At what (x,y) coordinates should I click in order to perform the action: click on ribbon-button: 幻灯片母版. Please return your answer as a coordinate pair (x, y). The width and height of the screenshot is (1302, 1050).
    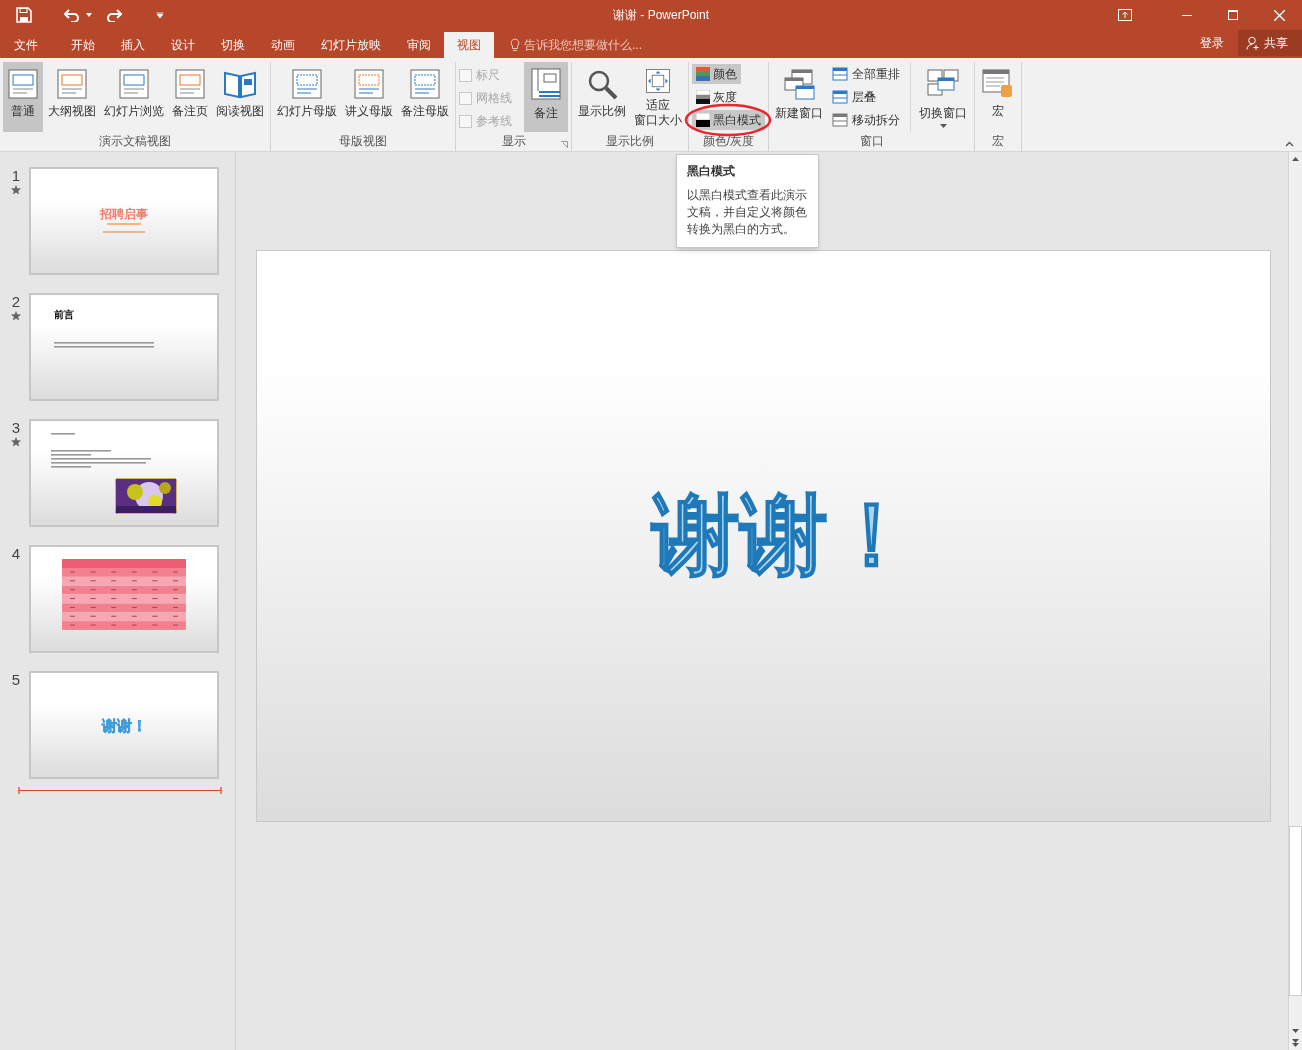
    Looking at the image, I should click on (307, 97).